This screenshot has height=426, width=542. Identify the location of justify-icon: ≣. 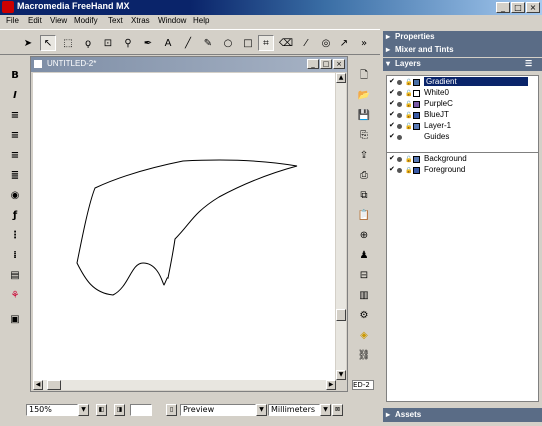
(15, 176).